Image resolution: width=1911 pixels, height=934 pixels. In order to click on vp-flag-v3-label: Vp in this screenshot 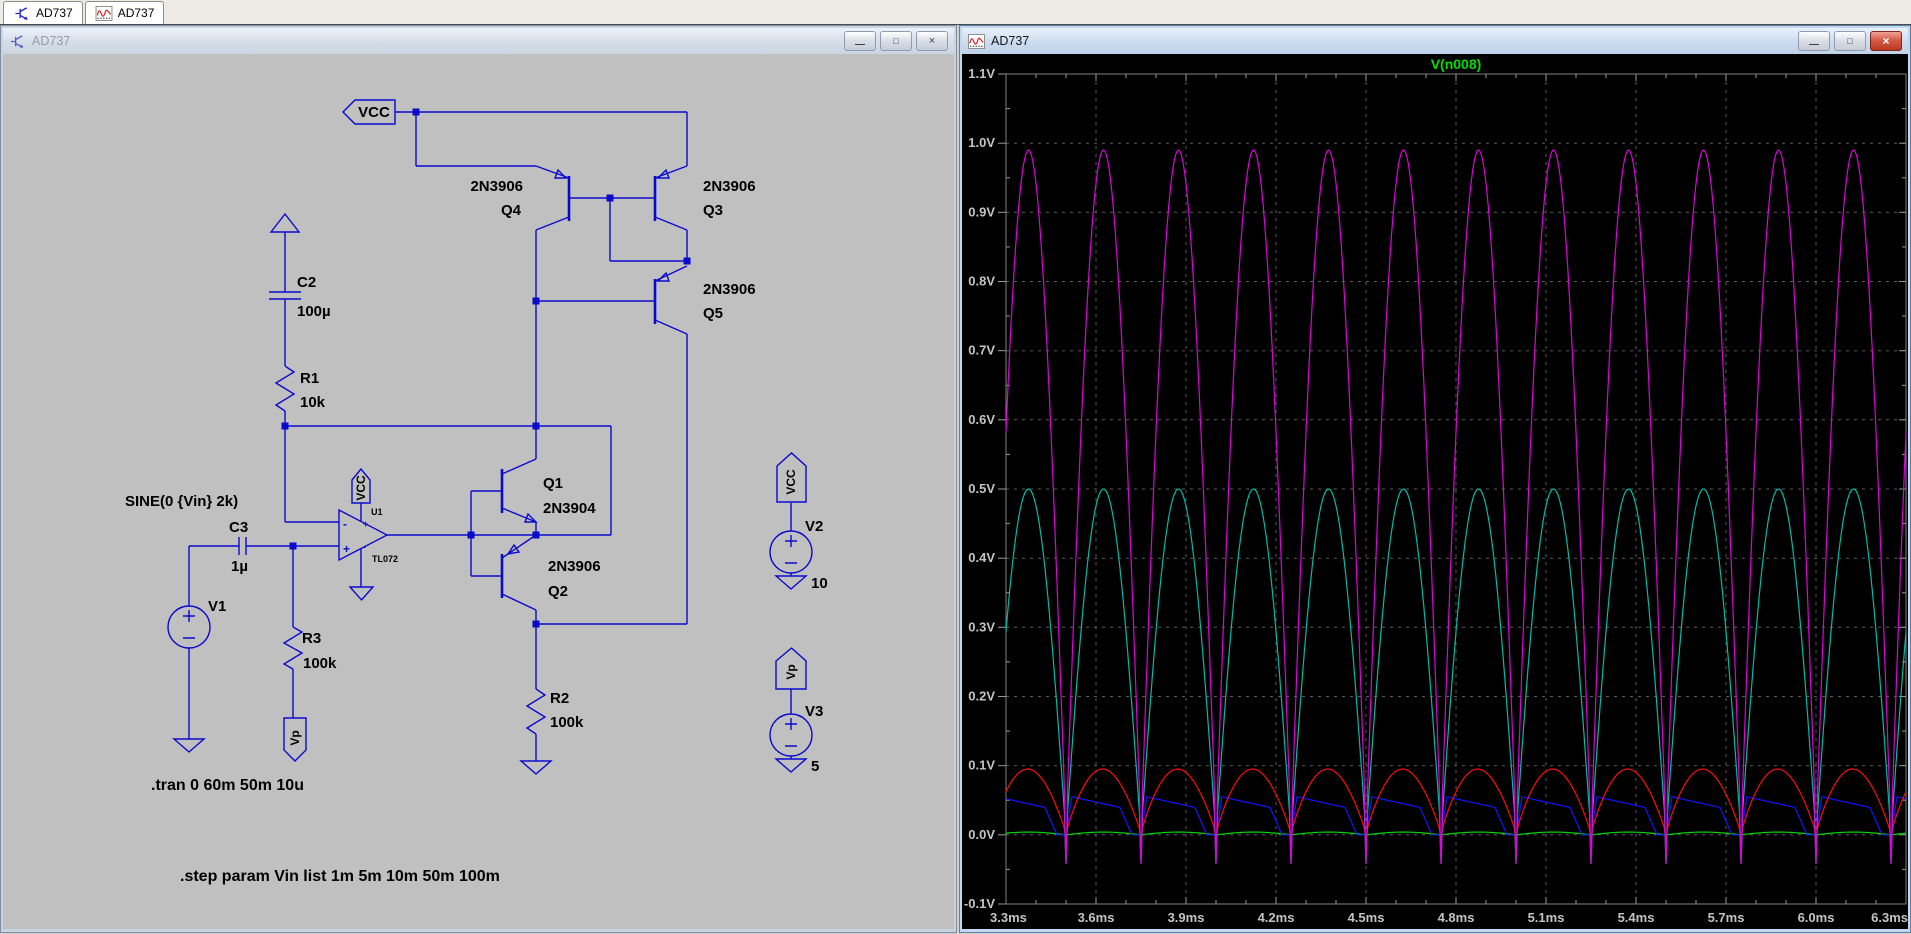, I will do `click(791, 671)`.